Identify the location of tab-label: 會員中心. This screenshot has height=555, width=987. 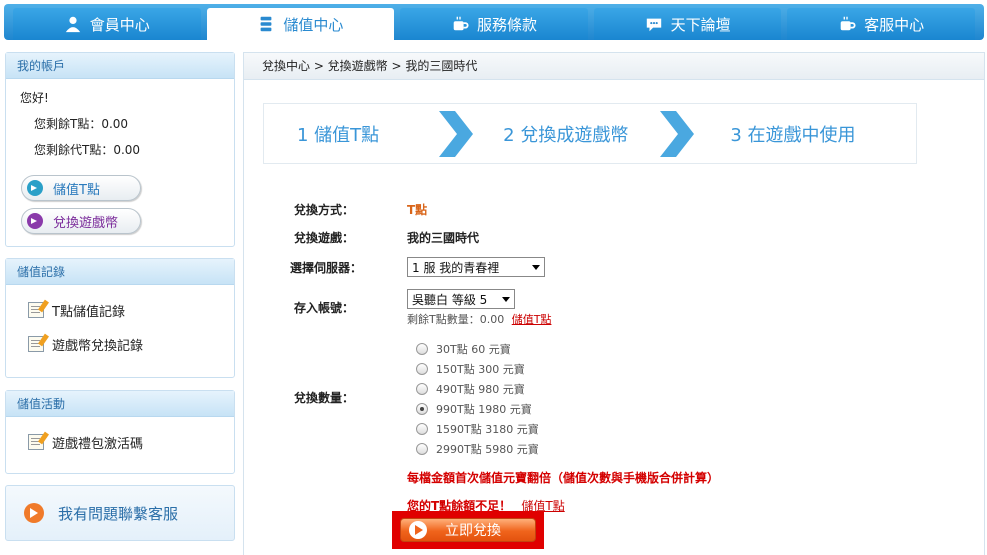
(119, 24).